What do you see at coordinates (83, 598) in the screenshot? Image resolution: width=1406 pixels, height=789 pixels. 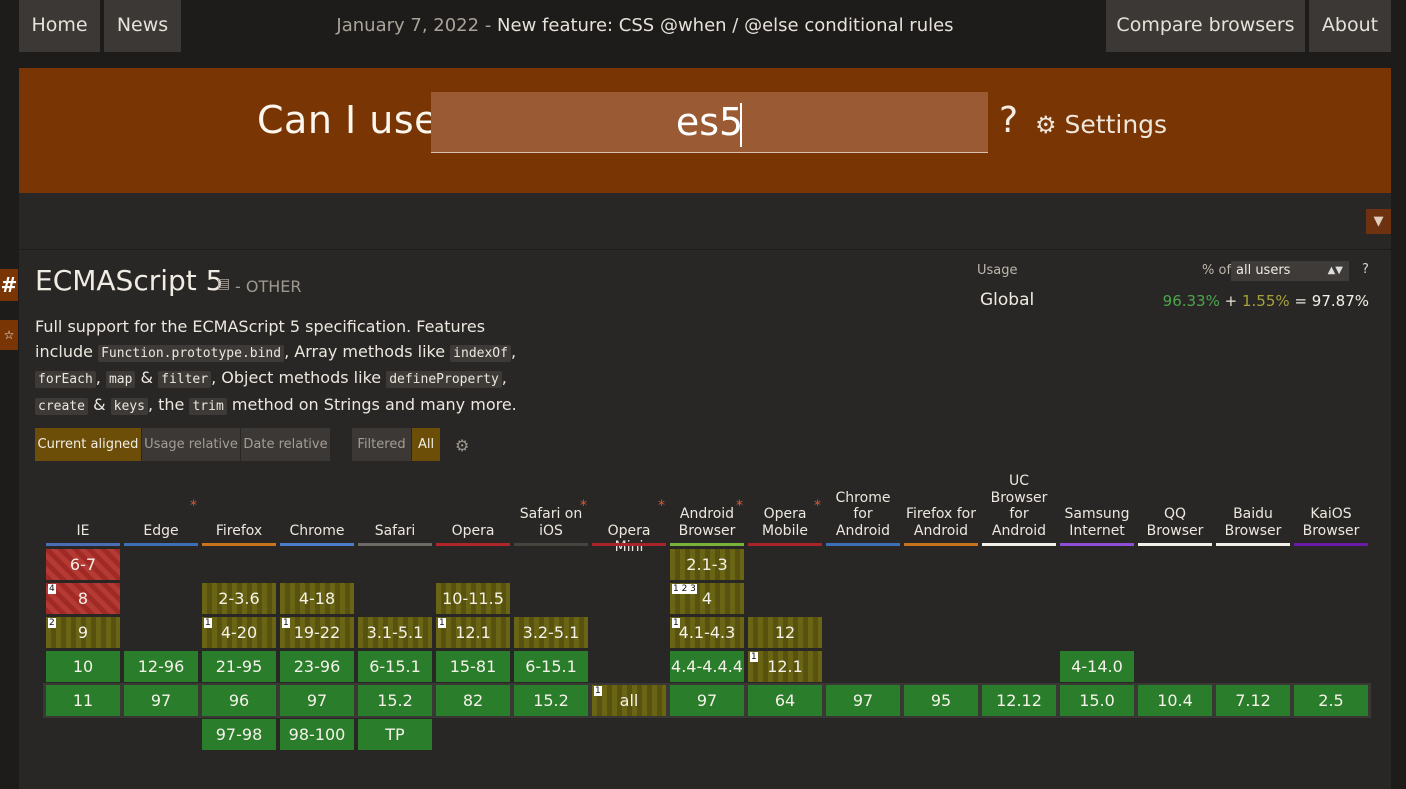 I see `support-cell: 84` at bounding box center [83, 598].